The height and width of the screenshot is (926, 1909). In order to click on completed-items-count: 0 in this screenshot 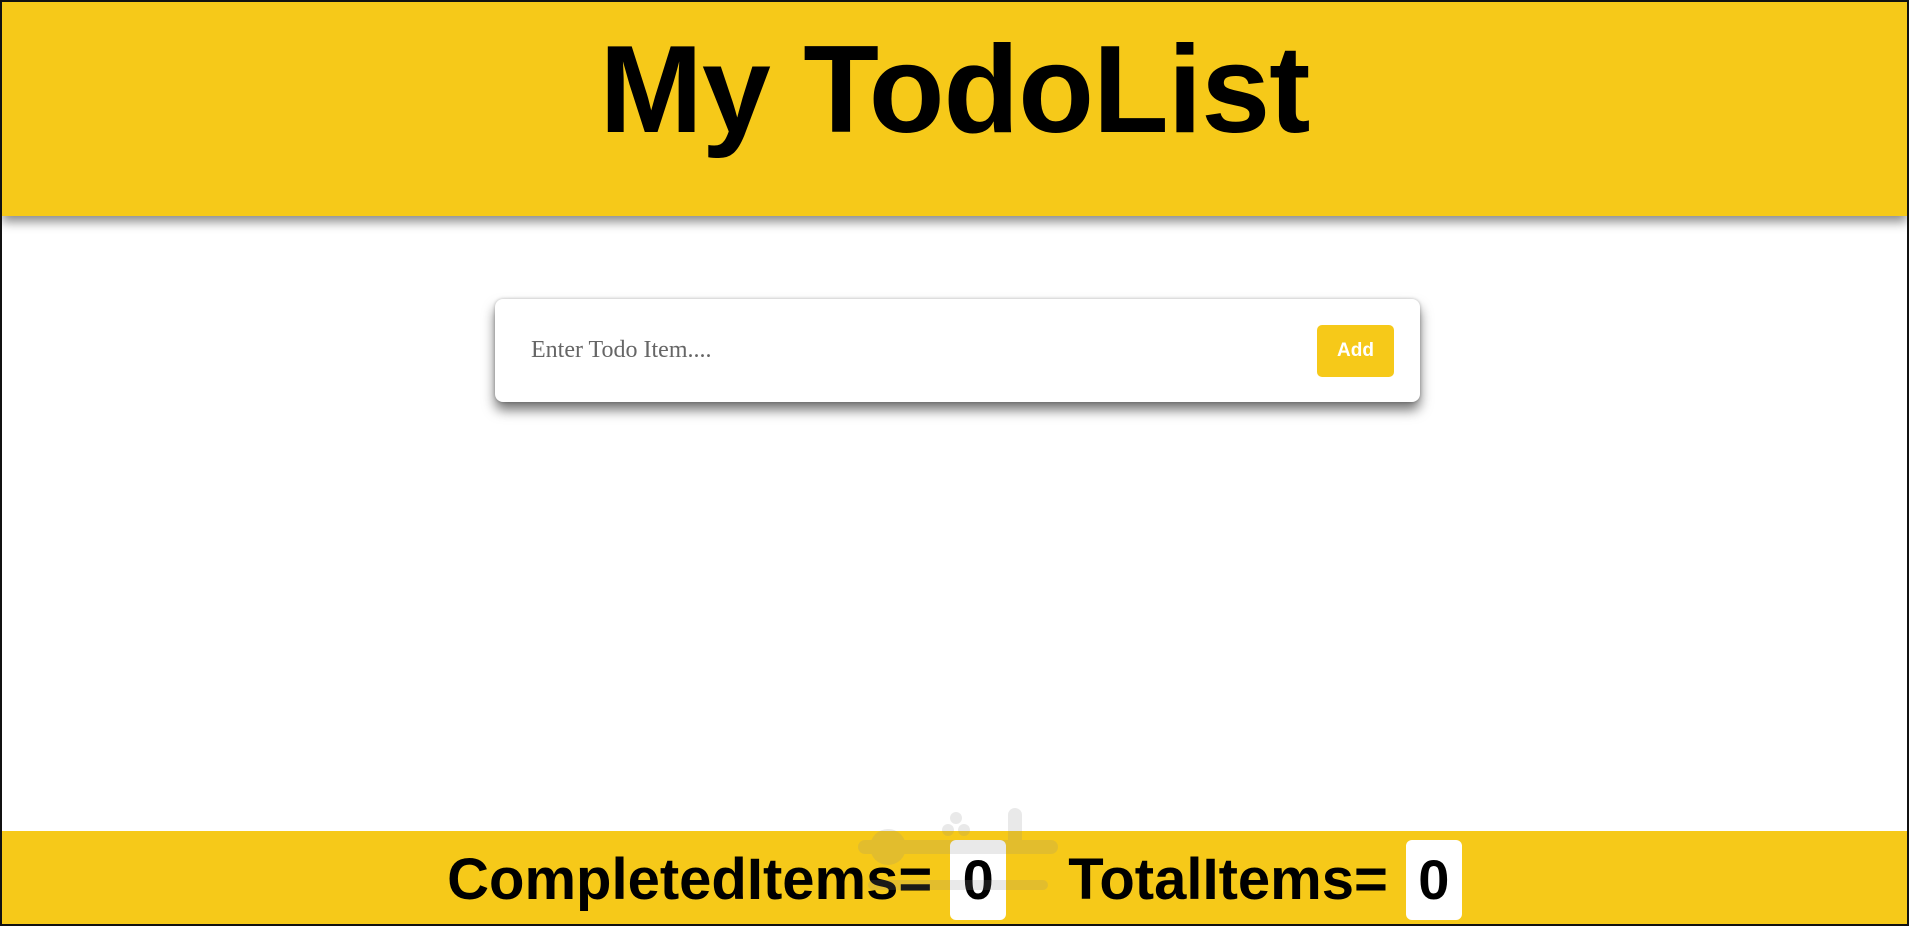, I will do `click(978, 879)`.